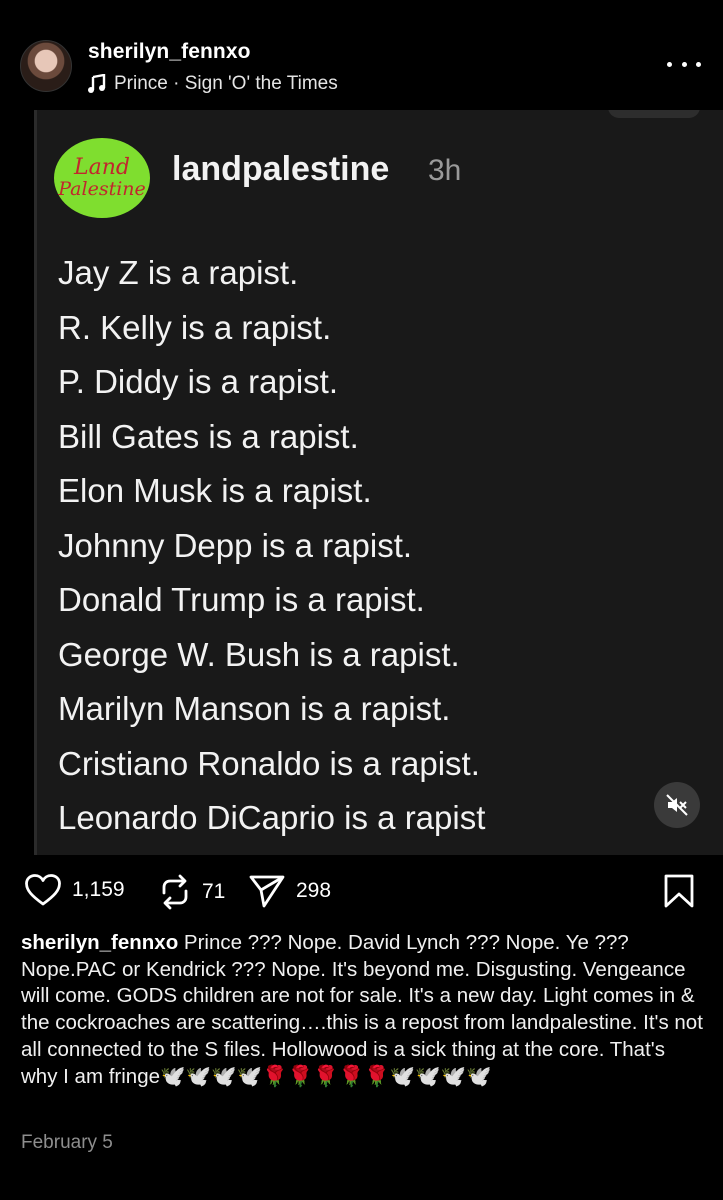  Describe the element at coordinates (198, 381) in the screenshot. I see `text-line: P. Diddy is a rapist.` at that location.